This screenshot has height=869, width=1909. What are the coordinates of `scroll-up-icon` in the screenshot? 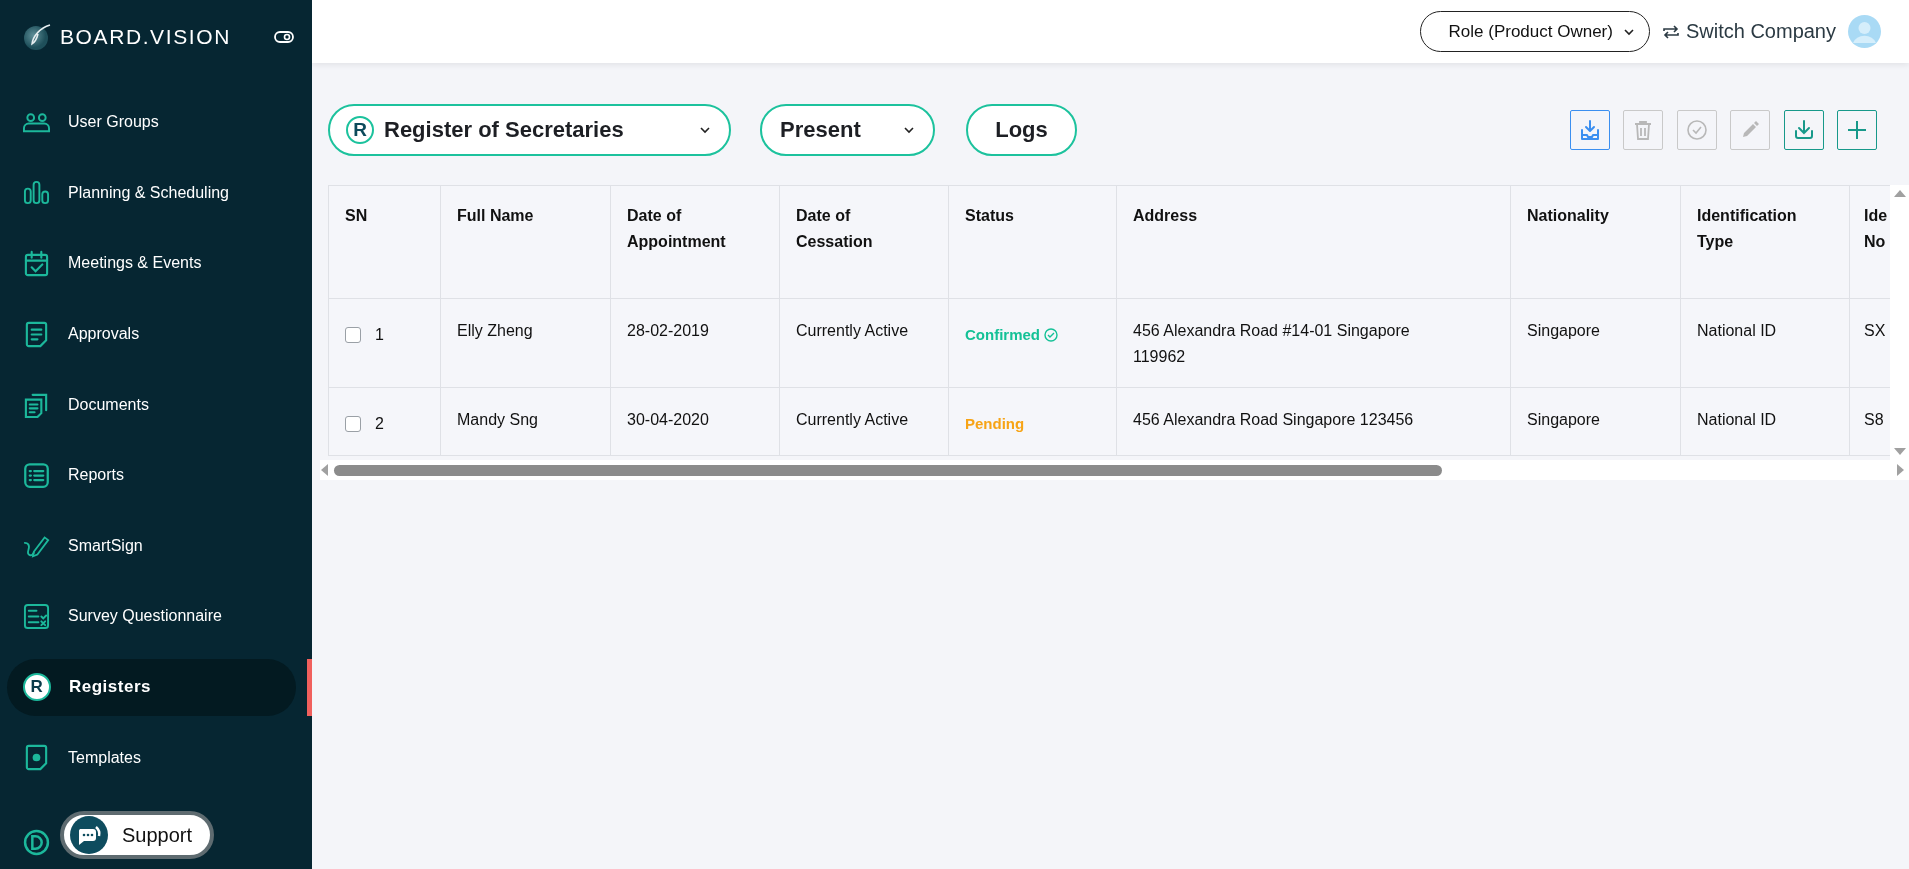 It's located at (1899, 193).